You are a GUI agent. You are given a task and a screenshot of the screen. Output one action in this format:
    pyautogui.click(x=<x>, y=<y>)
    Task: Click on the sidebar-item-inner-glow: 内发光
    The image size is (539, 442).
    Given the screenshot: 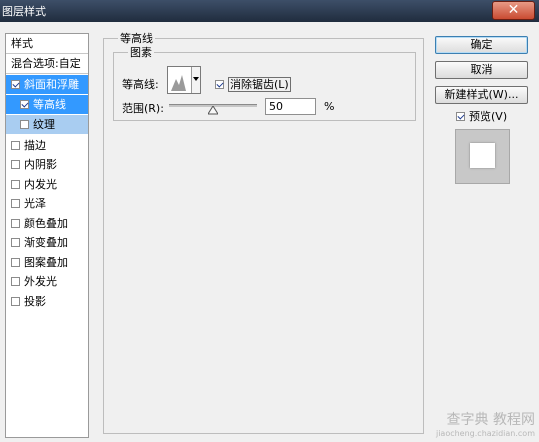 What is the action you would take?
    pyautogui.click(x=47, y=184)
    